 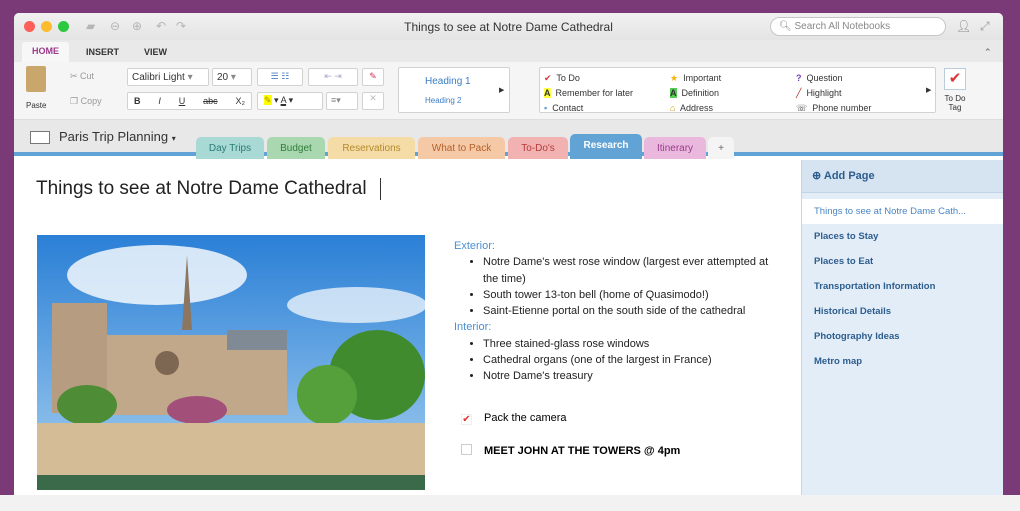 I want to click on bold-button: B, so click(x=137, y=101).